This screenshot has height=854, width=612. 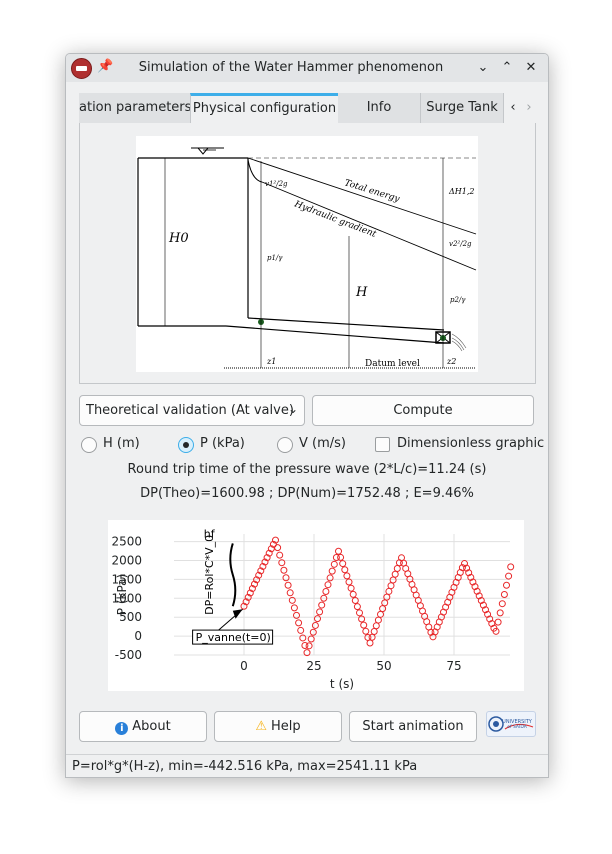 I want to click on z1-label: z1, so click(x=271, y=361).